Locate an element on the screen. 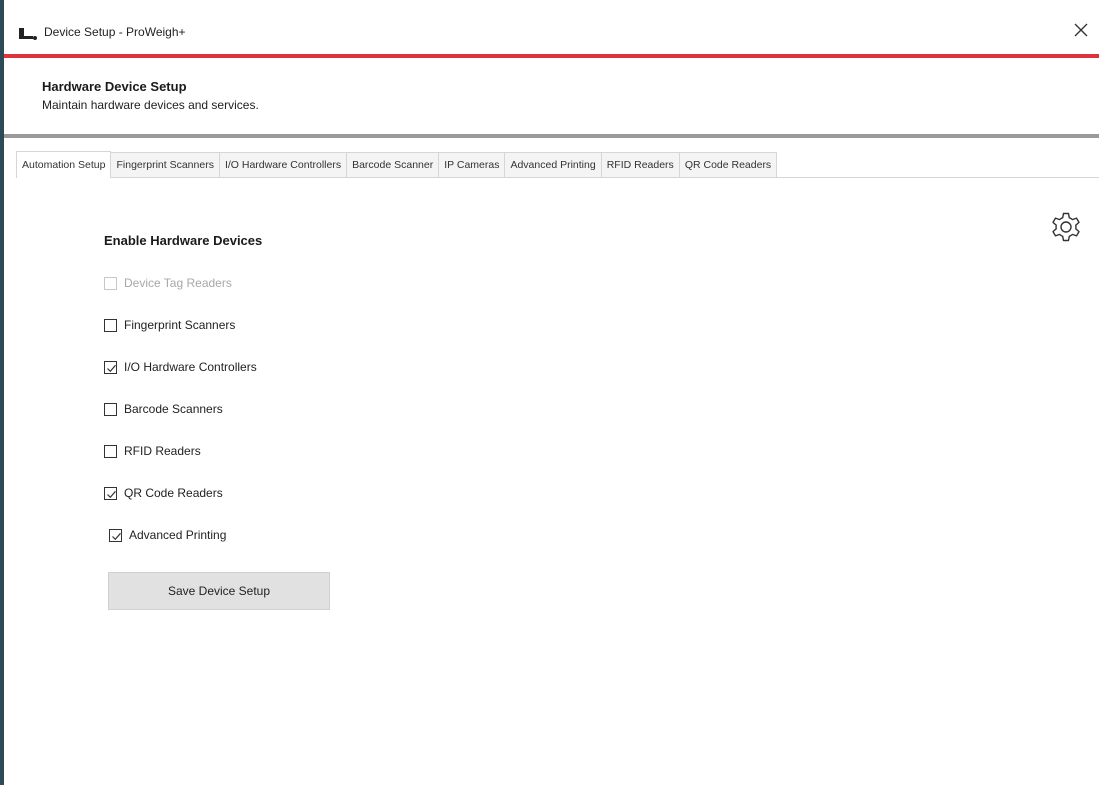 This screenshot has width=1099, height=785. checkbox-device-tag-readers: Device Tag Readers is located at coordinates (168, 283).